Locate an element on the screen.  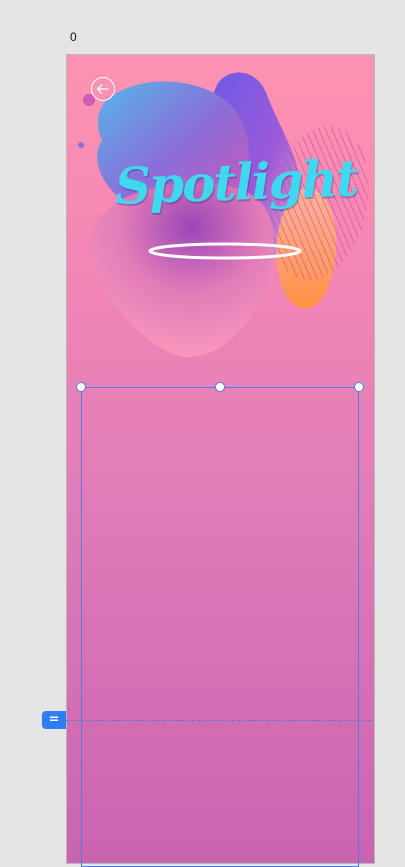
back-button is located at coordinates (103, 89).